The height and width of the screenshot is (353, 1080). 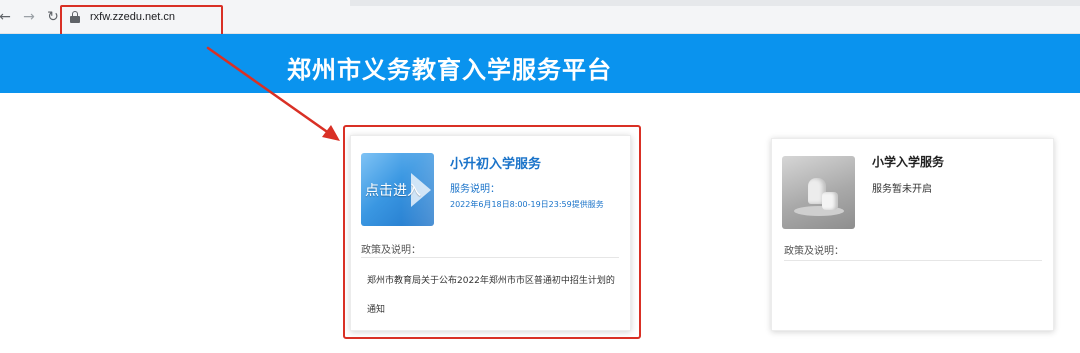 I want to click on back-arrow-icon: ←, so click(x=7, y=17).